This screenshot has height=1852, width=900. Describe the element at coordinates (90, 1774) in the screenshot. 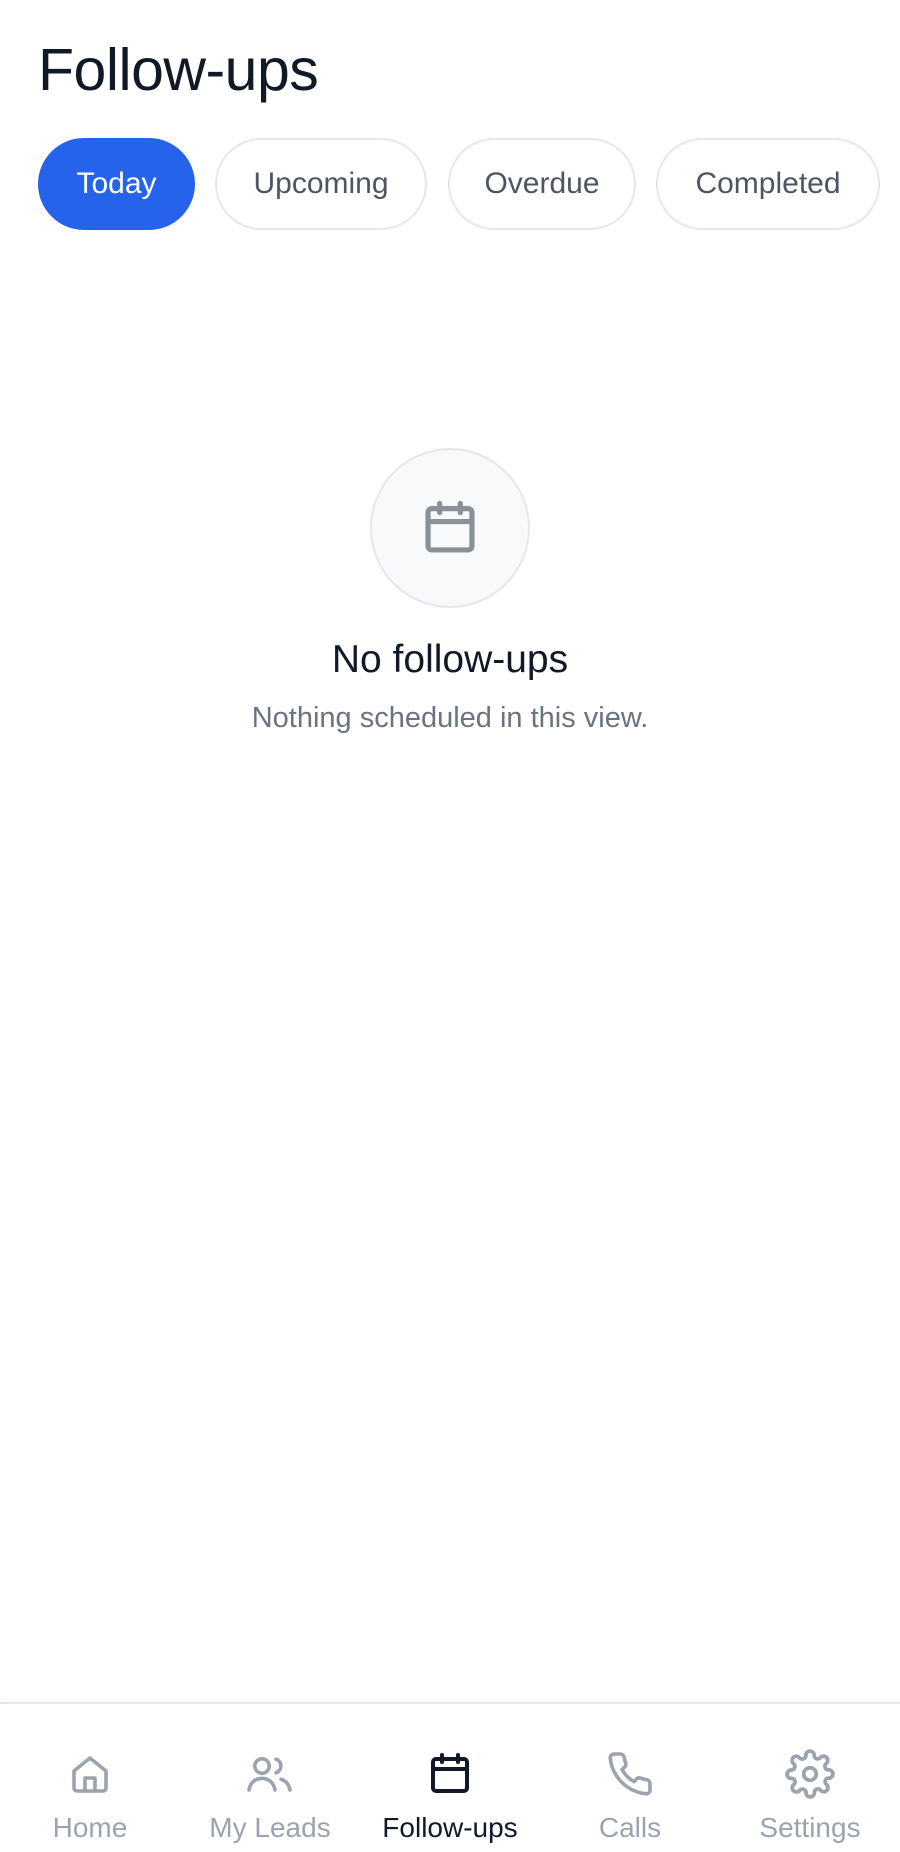

I see `home-icon` at that location.